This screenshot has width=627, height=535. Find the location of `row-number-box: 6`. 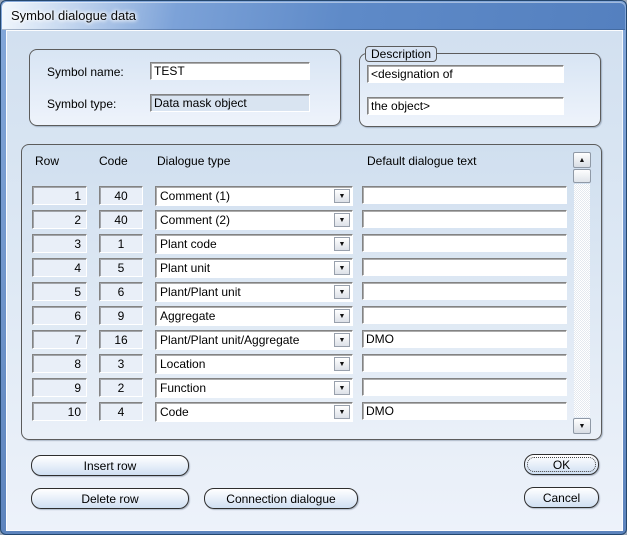

row-number-box: 6 is located at coordinates (59, 315).